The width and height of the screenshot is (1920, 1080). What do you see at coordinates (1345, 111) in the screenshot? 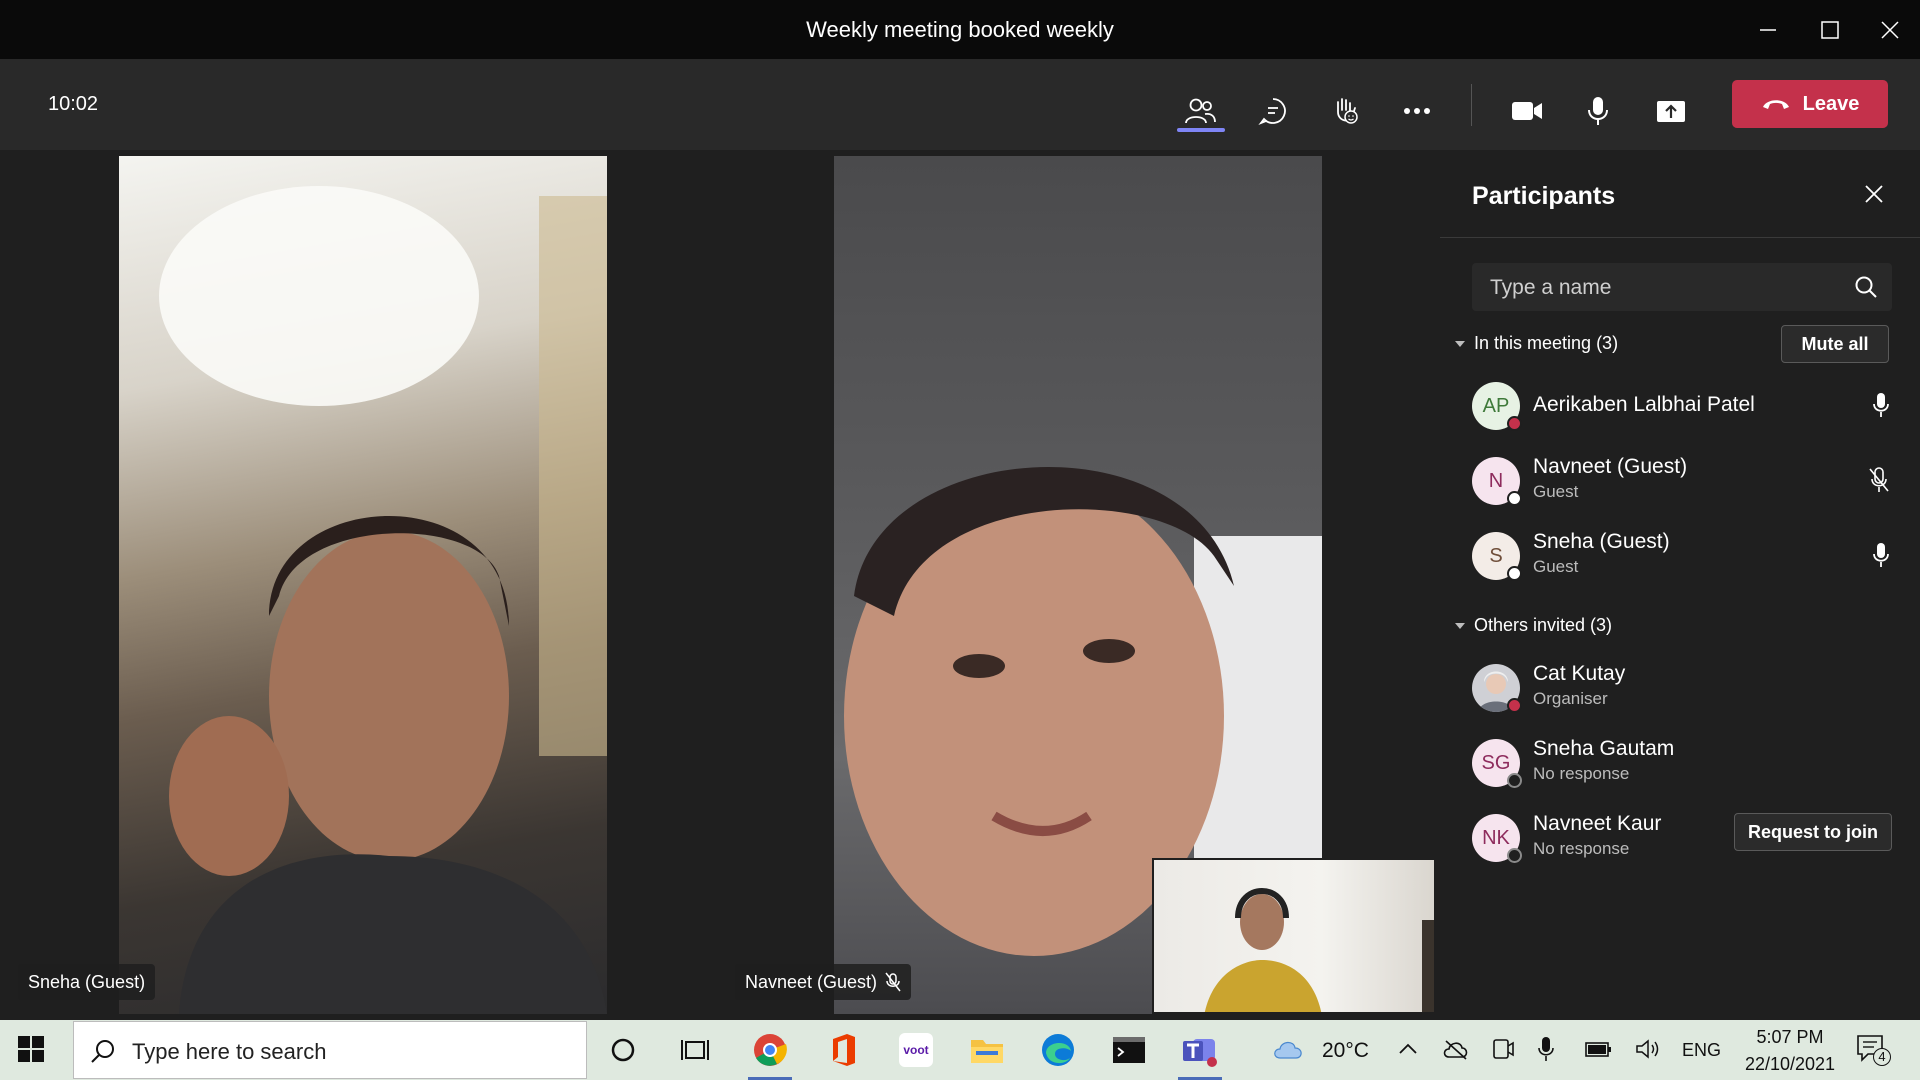
I see `raise-hand-icon` at bounding box center [1345, 111].